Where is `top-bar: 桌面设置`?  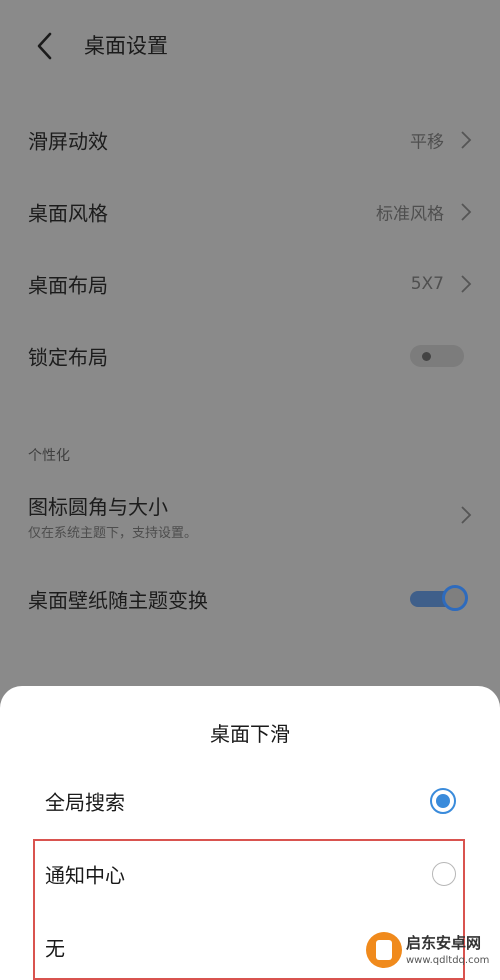
top-bar: 桌面设置 is located at coordinates (250, 45).